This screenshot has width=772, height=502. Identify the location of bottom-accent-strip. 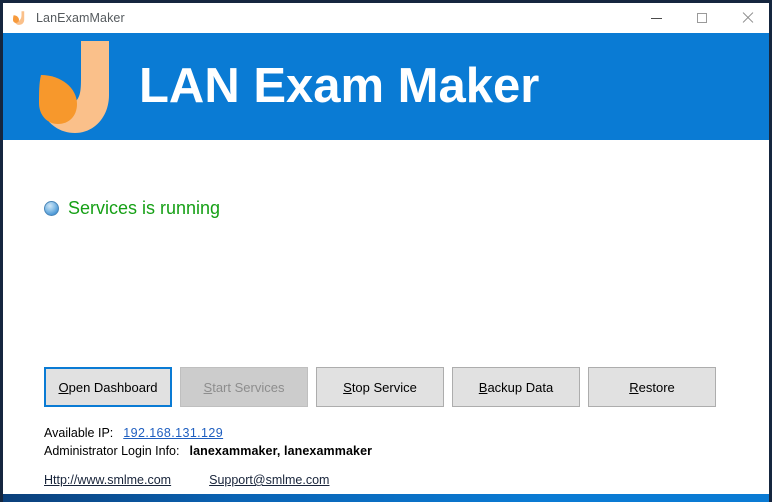
(386, 498).